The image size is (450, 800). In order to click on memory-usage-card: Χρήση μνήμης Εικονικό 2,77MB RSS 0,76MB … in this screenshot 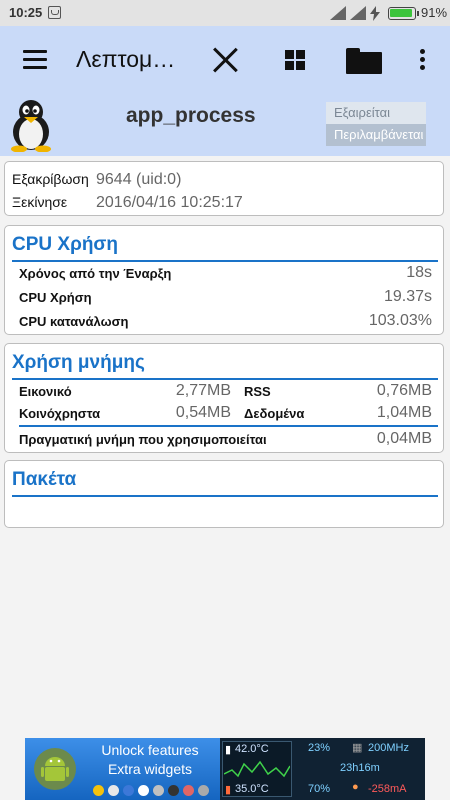, I will do `click(224, 398)`.